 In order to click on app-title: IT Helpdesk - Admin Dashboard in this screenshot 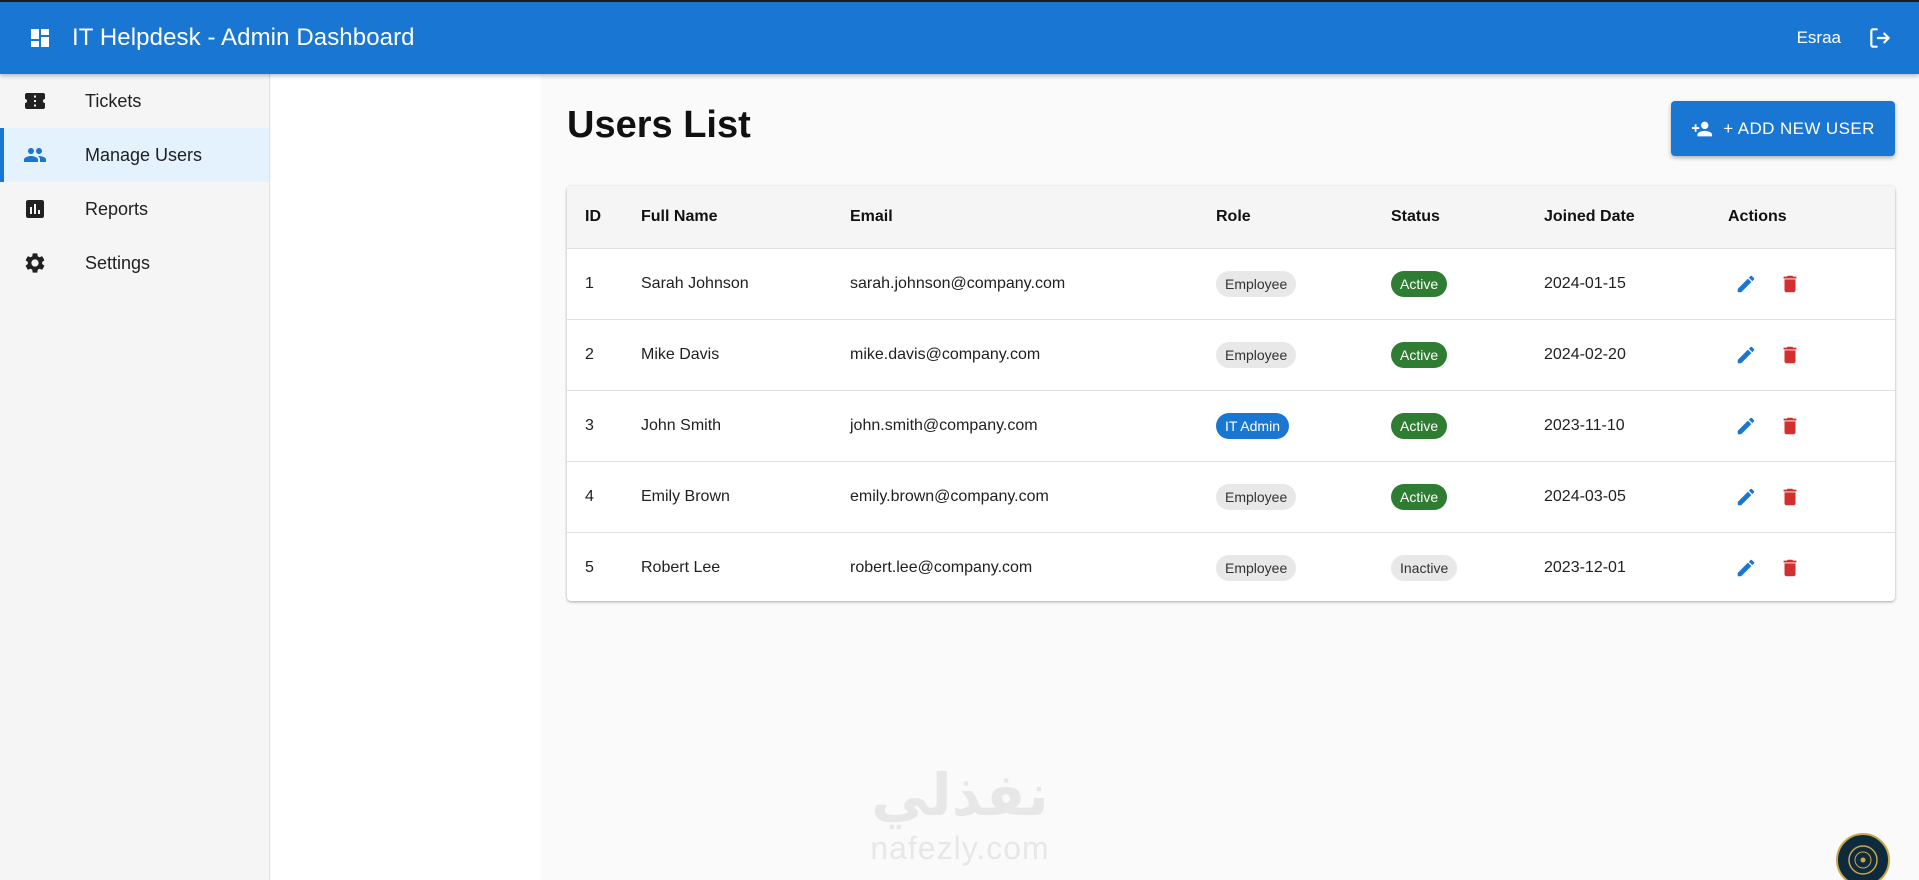, I will do `click(243, 37)`.